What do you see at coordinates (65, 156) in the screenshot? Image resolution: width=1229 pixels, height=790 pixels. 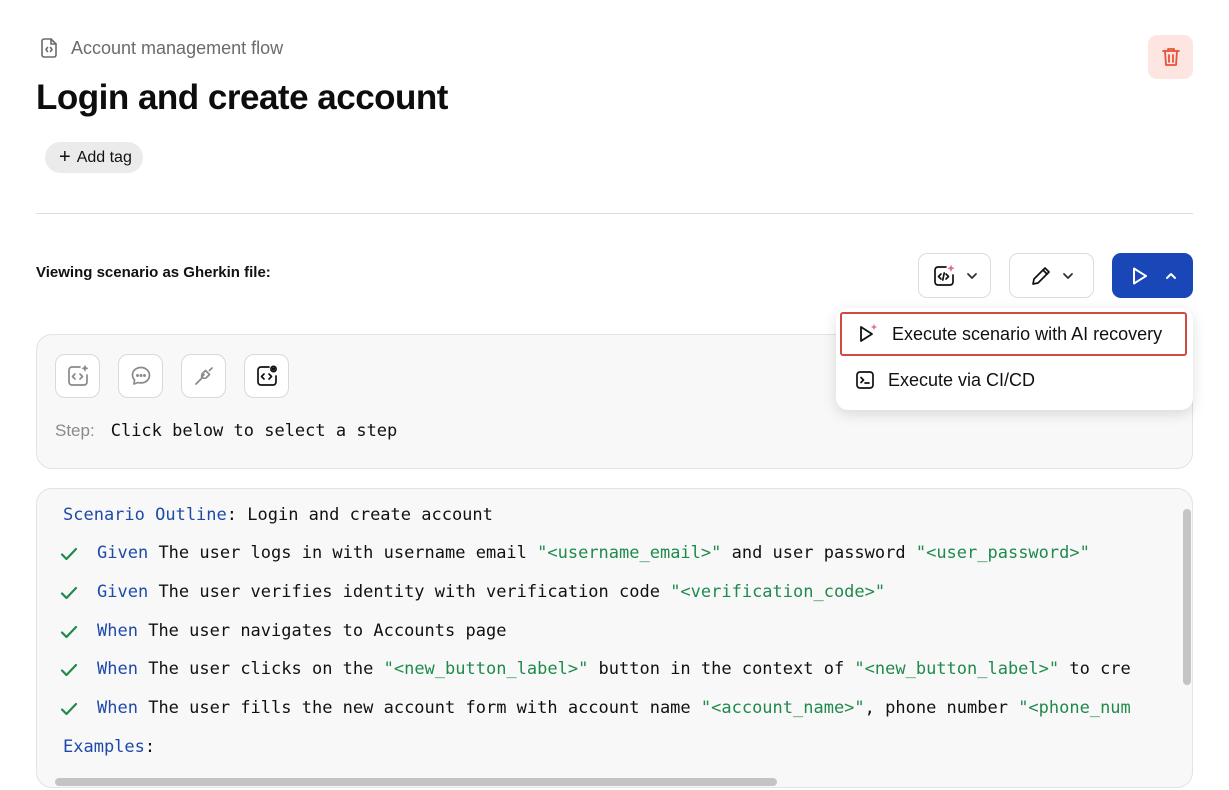 I see `plus-icon: +` at bounding box center [65, 156].